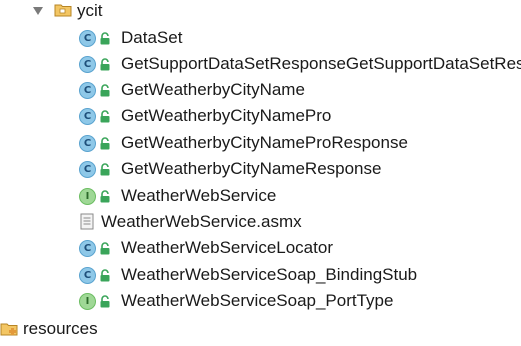  What do you see at coordinates (38, 11) in the screenshot?
I see `expand-arrow-icon` at bounding box center [38, 11].